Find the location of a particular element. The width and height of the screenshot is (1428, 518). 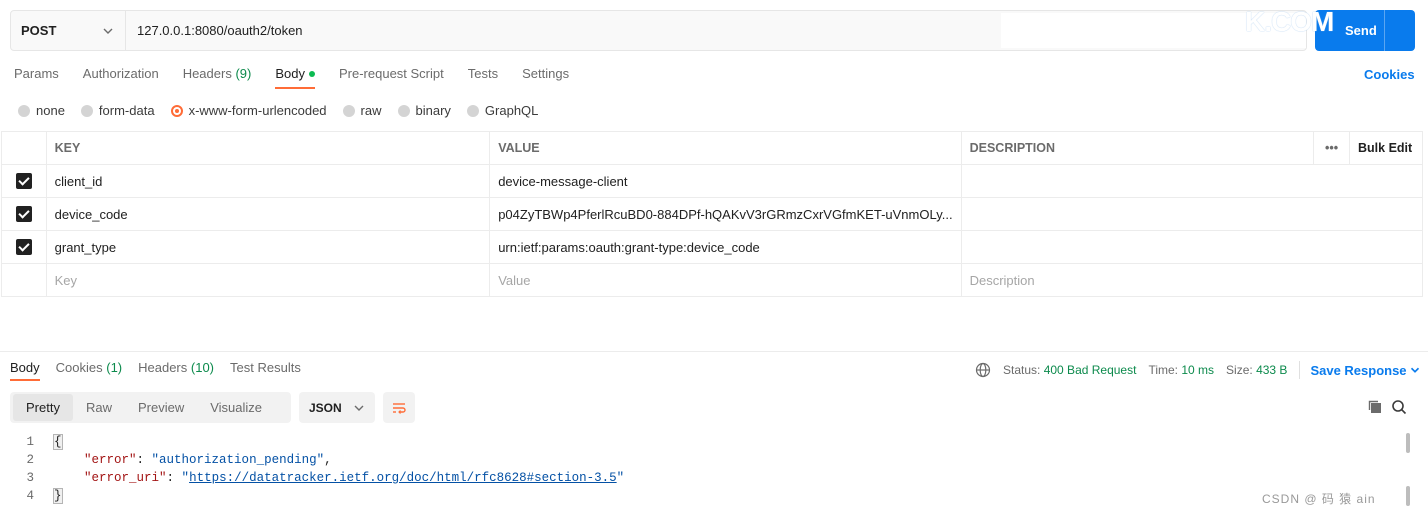

response-headers-count: (10) is located at coordinates (202, 367).